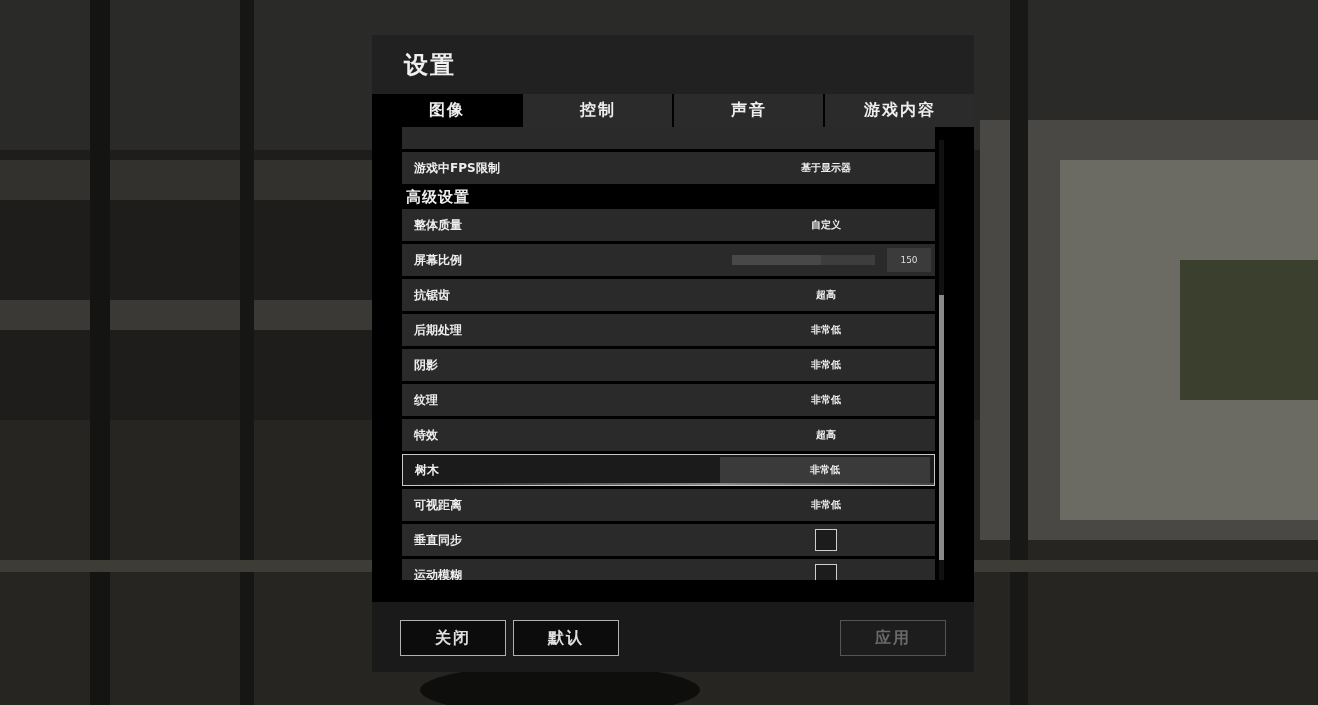 The image size is (1318, 705). I want to click on setting-label: 可视距离, so click(438, 505).